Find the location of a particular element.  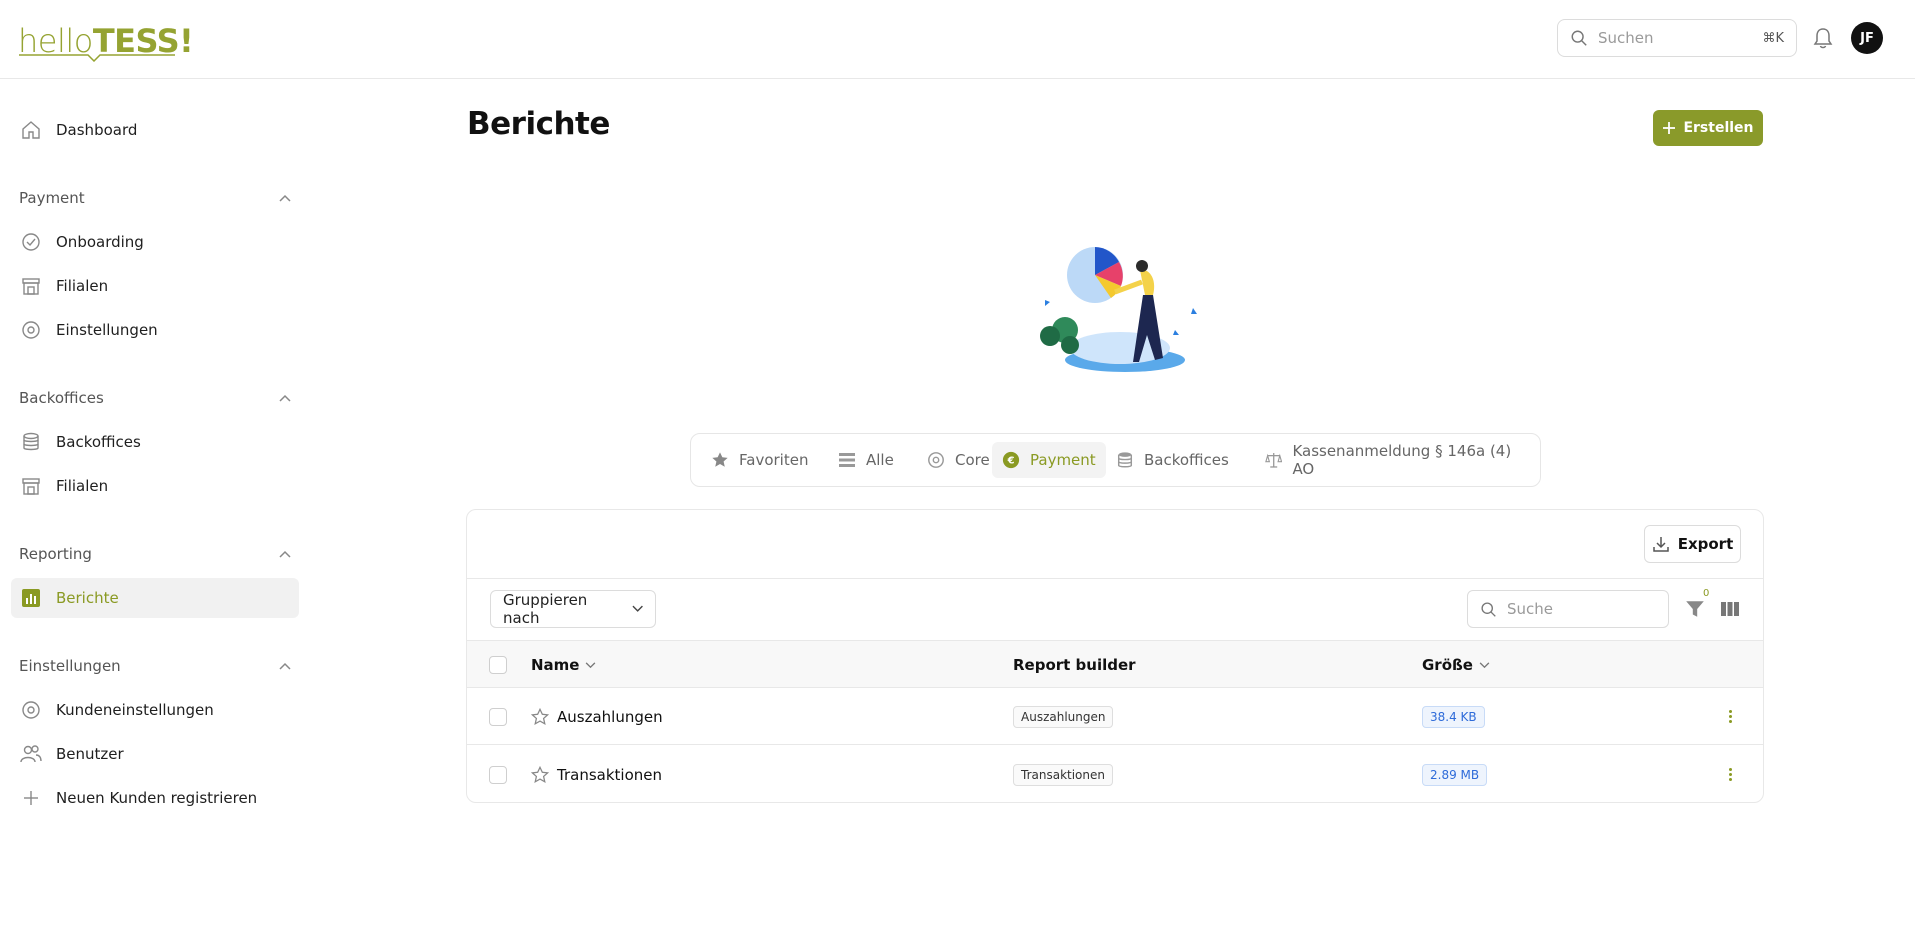

star-icon is located at coordinates (720, 459).